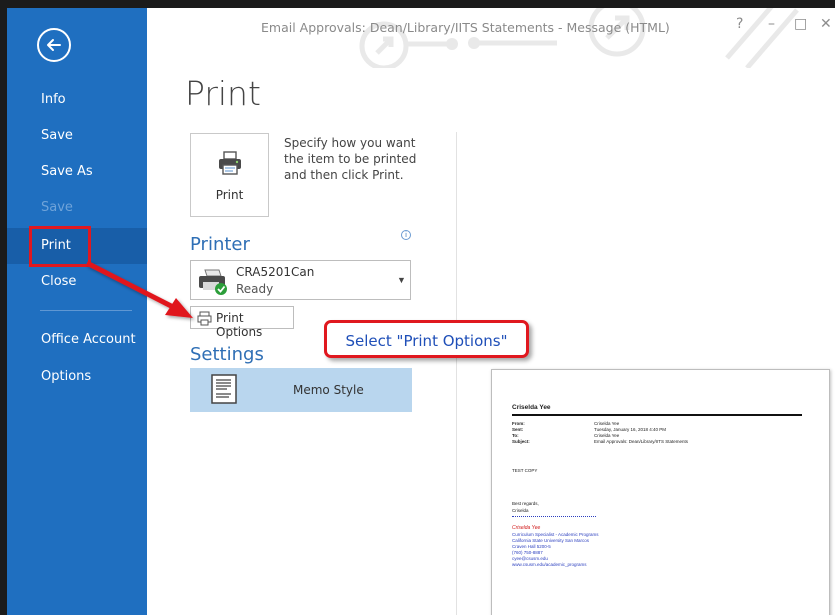  Describe the element at coordinates (515, 435) in the screenshot. I see `preview-field-key: To:` at that location.